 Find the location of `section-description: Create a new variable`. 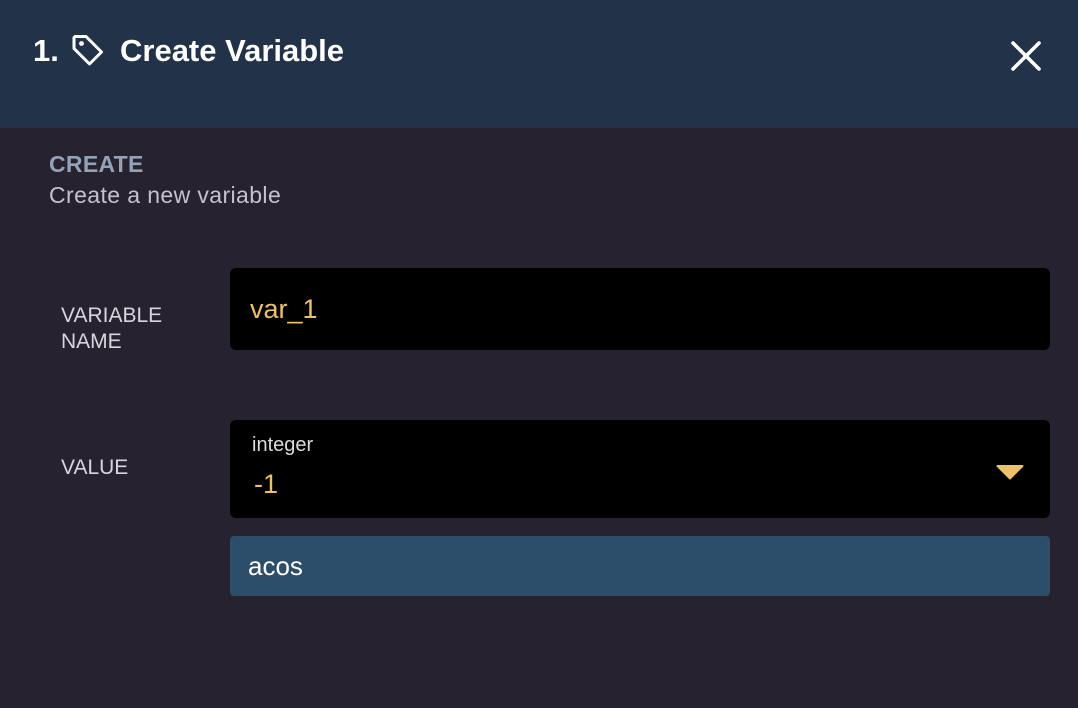

section-description: Create a new variable is located at coordinates (165, 195).